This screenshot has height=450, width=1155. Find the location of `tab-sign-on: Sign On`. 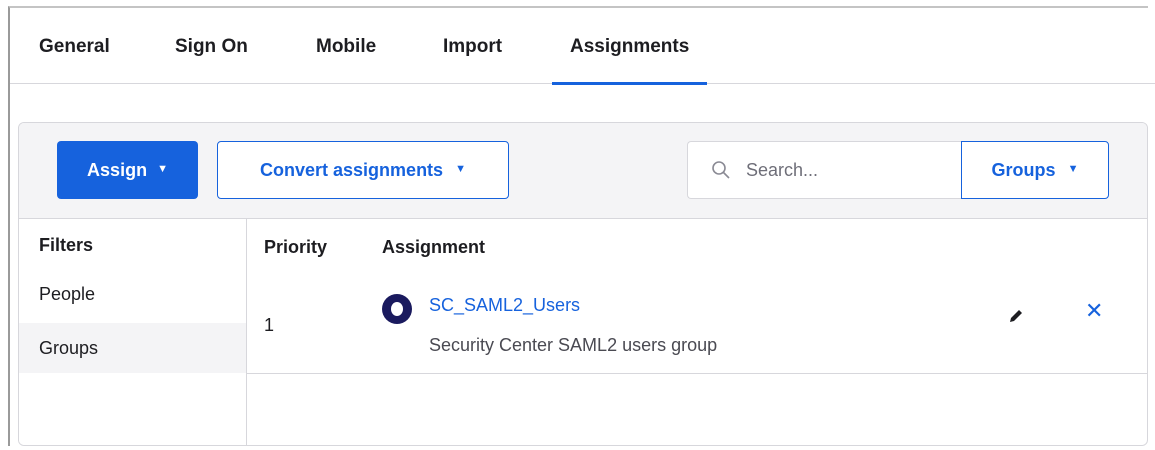

tab-sign-on: Sign On is located at coordinates (211, 47).